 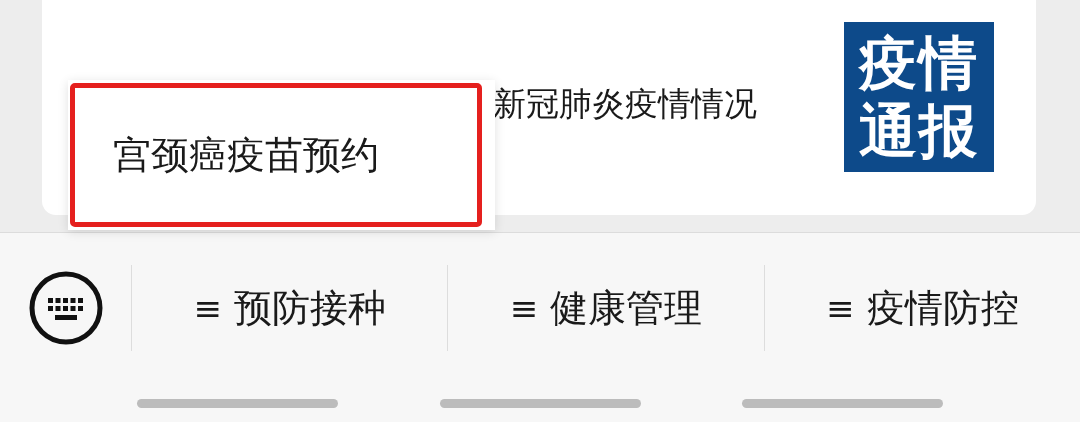 I want to click on menu-label: 健康管理, so click(x=626, y=308).